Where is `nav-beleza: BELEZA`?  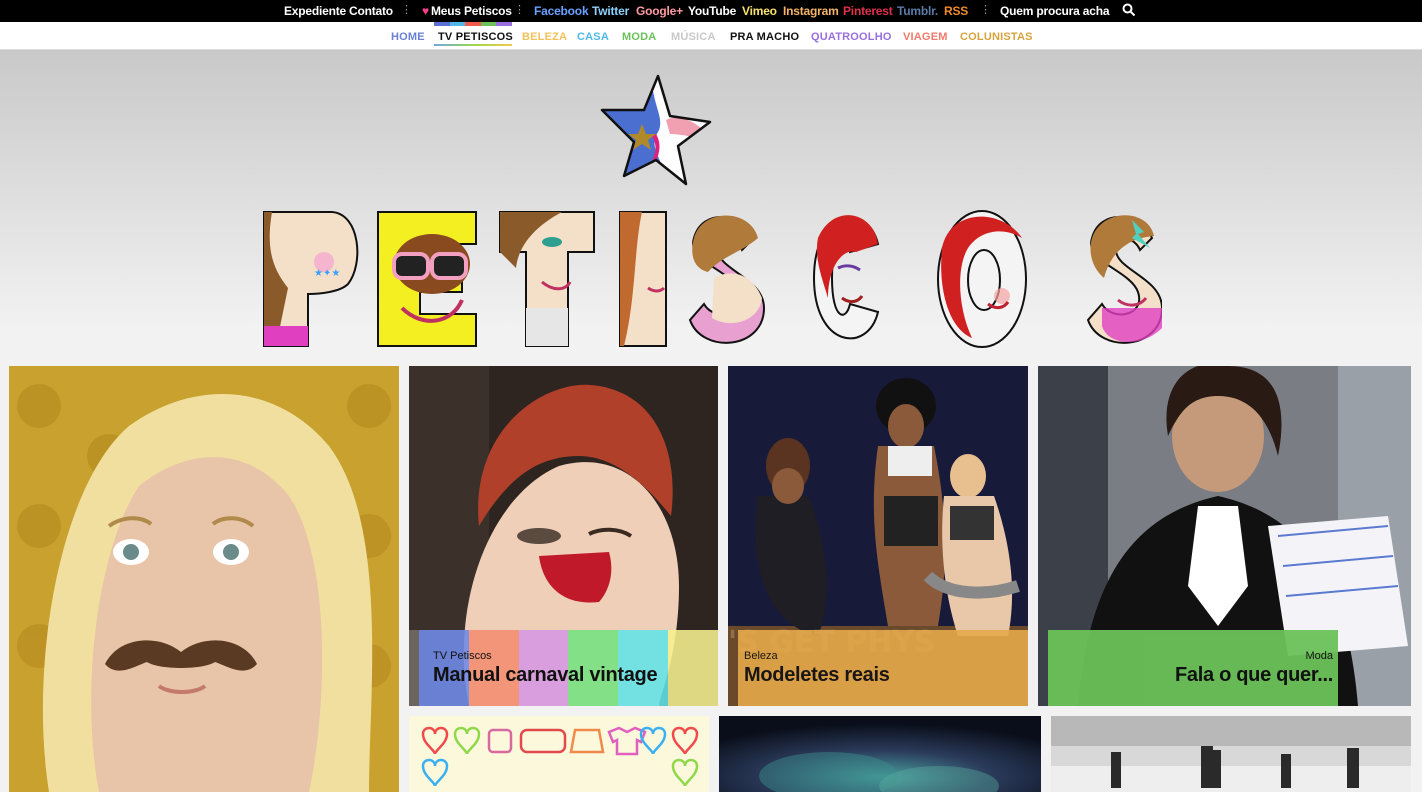 nav-beleza: BELEZA is located at coordinates (544, 37).